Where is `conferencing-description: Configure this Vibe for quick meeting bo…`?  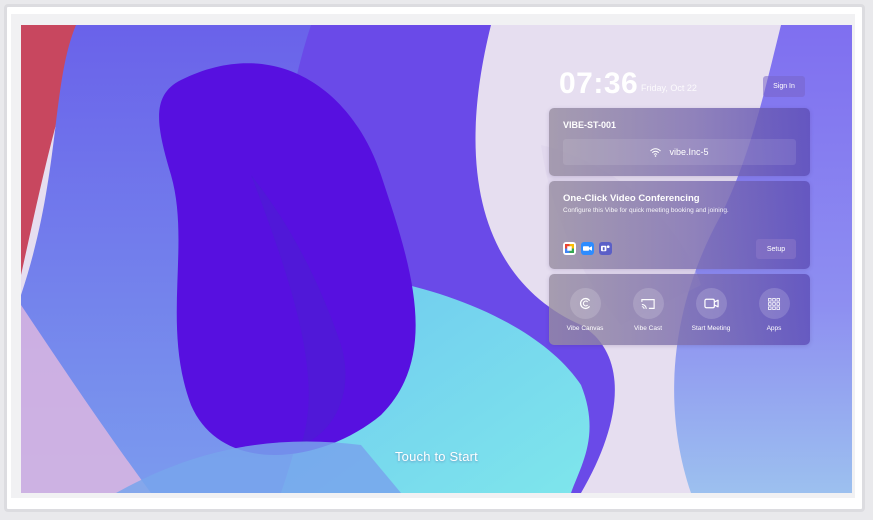
conferencing-description: Configure this Vibe for quick meeting bo… is located at coordinates (646, 210).